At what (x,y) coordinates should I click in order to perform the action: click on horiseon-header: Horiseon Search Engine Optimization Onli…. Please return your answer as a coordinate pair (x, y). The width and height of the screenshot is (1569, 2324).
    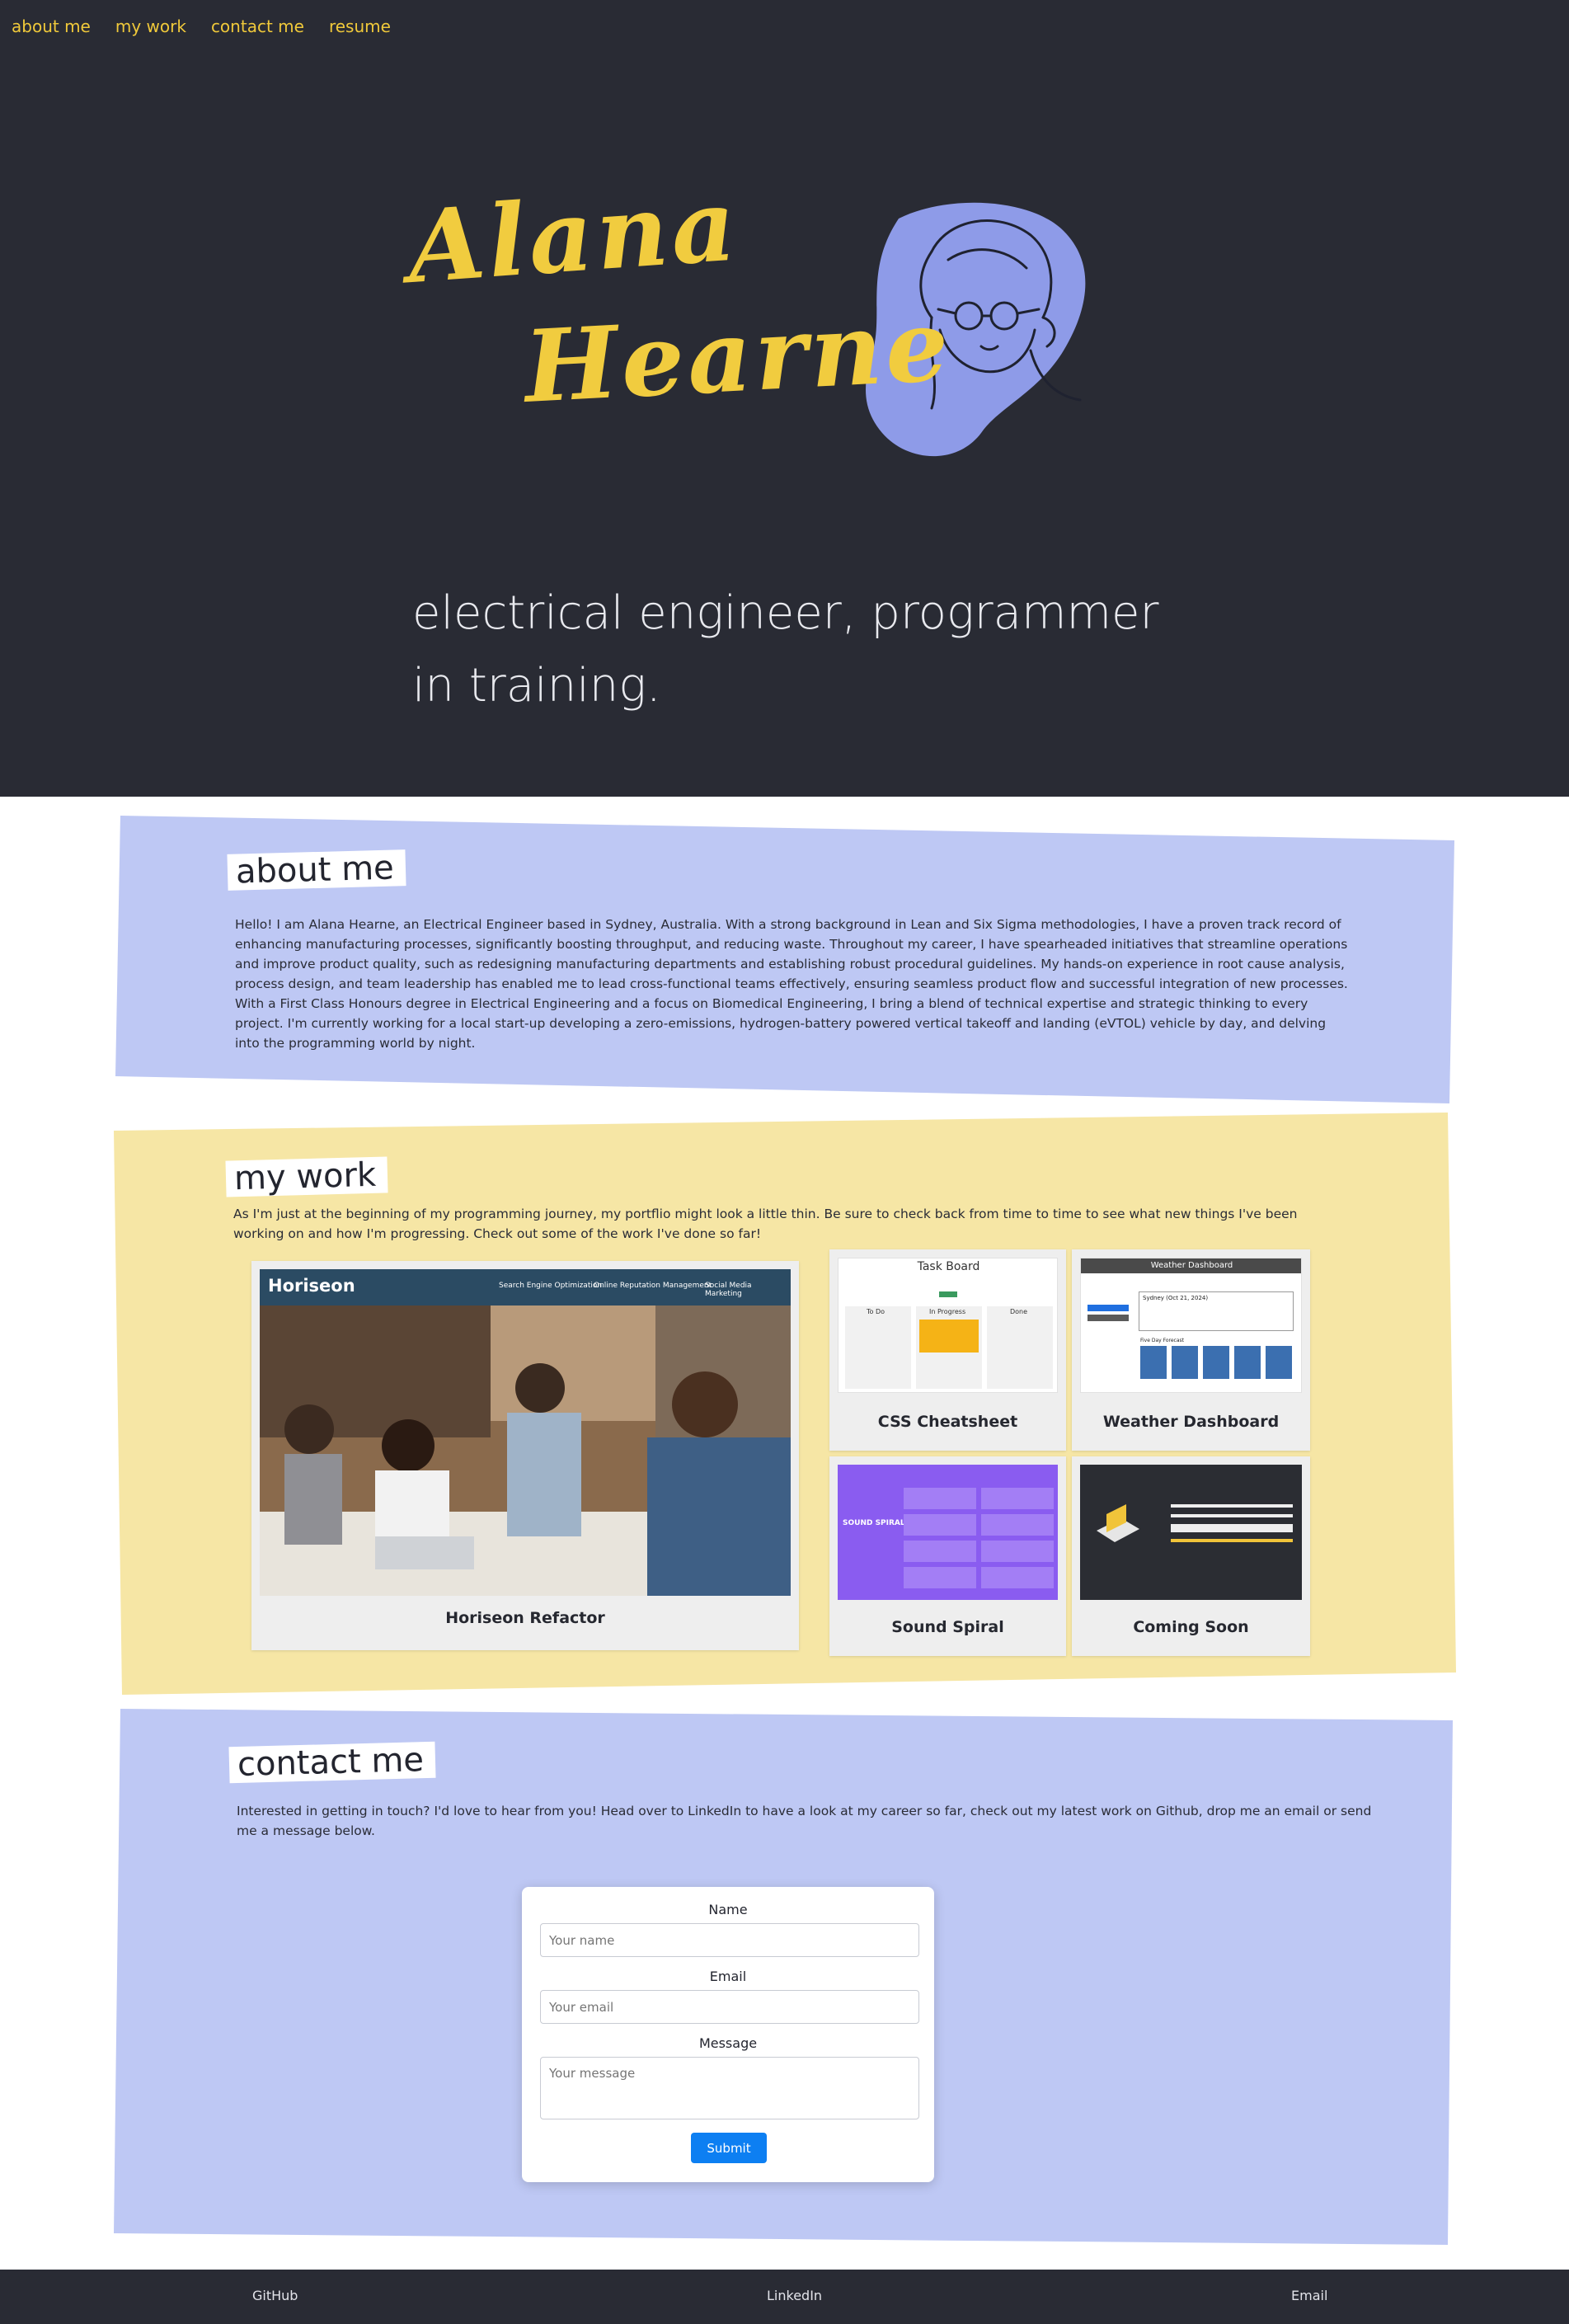
    Looking at the image, I should click on (525, 1287).